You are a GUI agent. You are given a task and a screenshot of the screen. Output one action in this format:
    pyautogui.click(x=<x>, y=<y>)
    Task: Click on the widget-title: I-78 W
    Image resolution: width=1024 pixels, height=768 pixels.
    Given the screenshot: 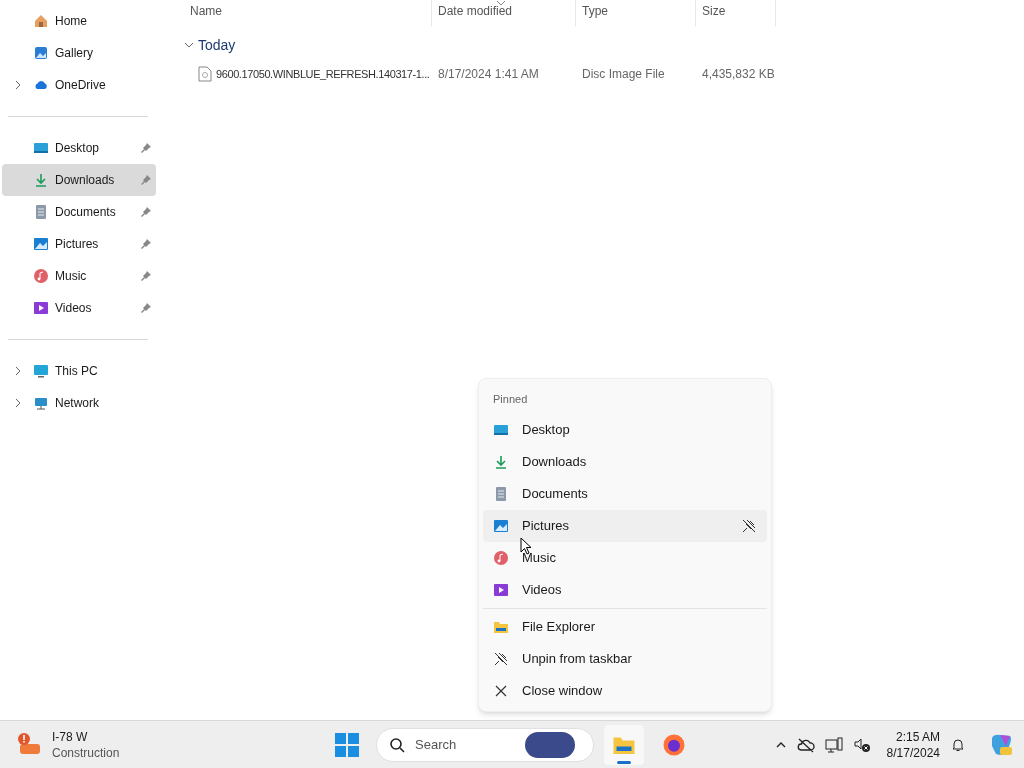 What is the action you would take?
    pyautogui.click(x=70, y=736)
    